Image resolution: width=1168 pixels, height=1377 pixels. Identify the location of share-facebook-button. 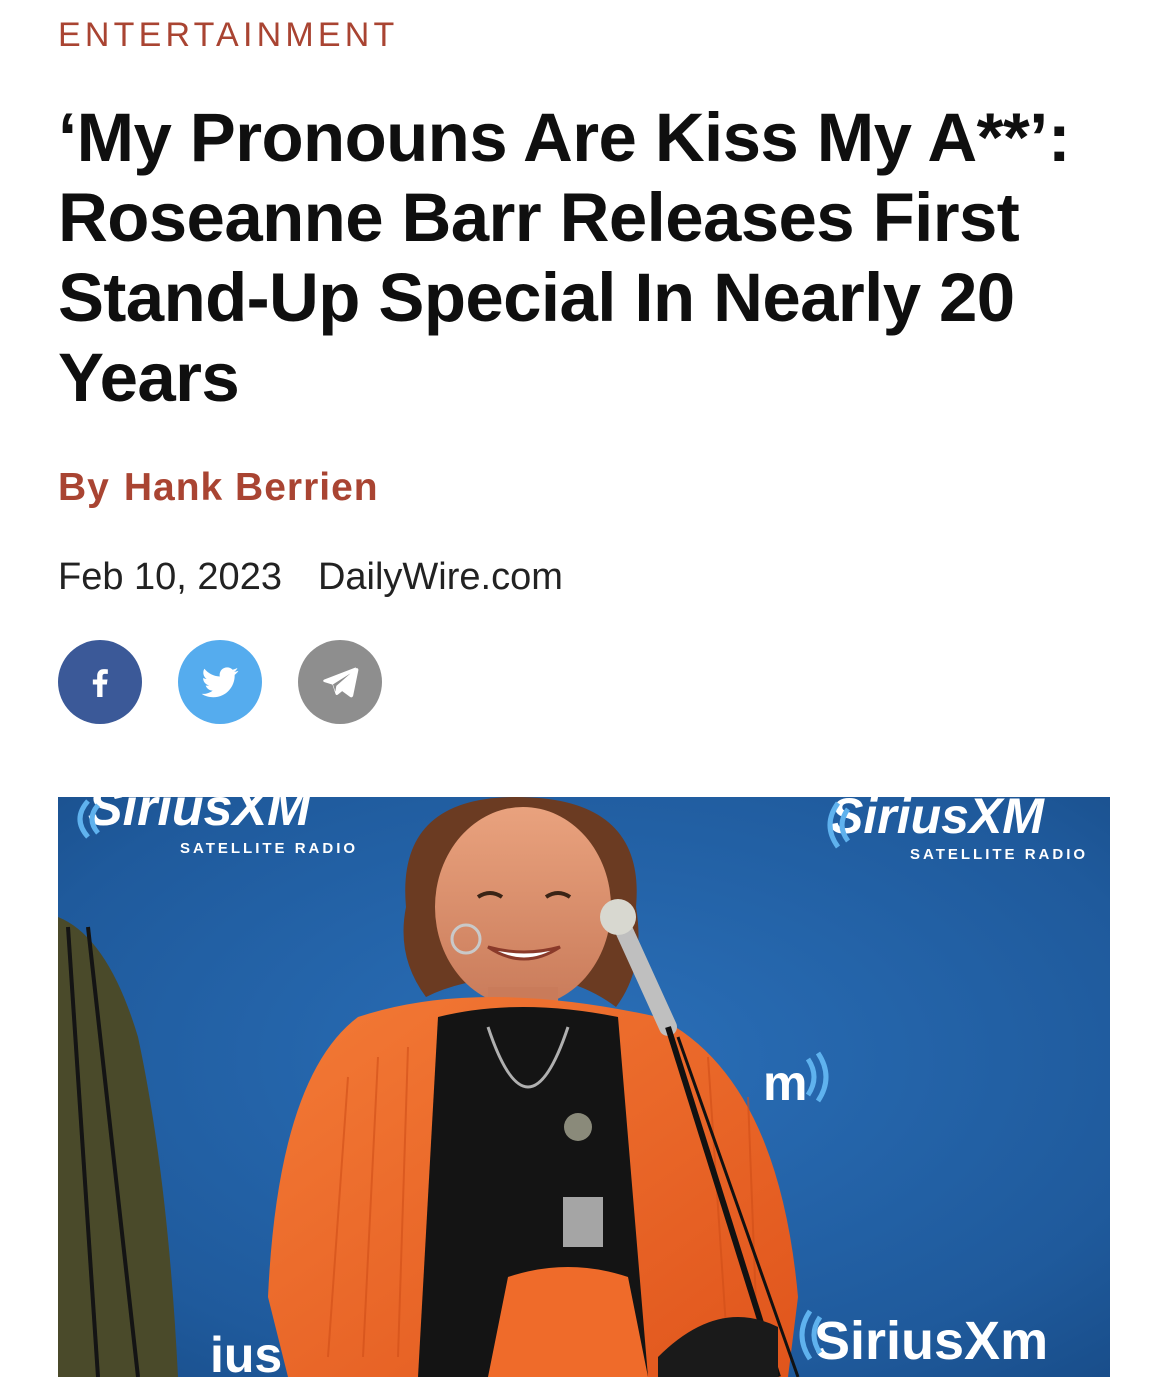
(100, 682).